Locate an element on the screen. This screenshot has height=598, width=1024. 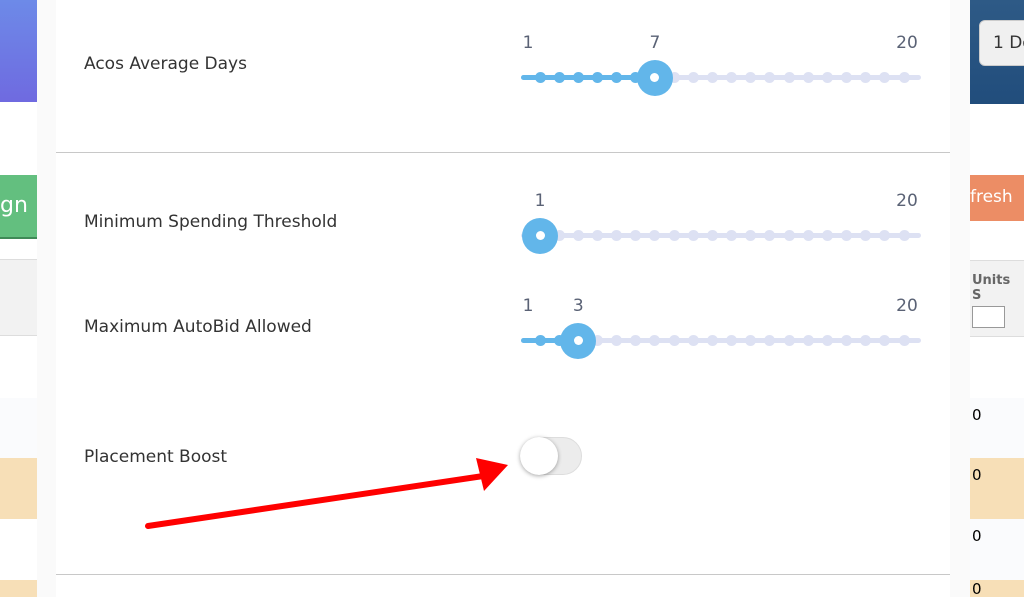
slider-value-label: 7 is located at coordinates (655, 43).